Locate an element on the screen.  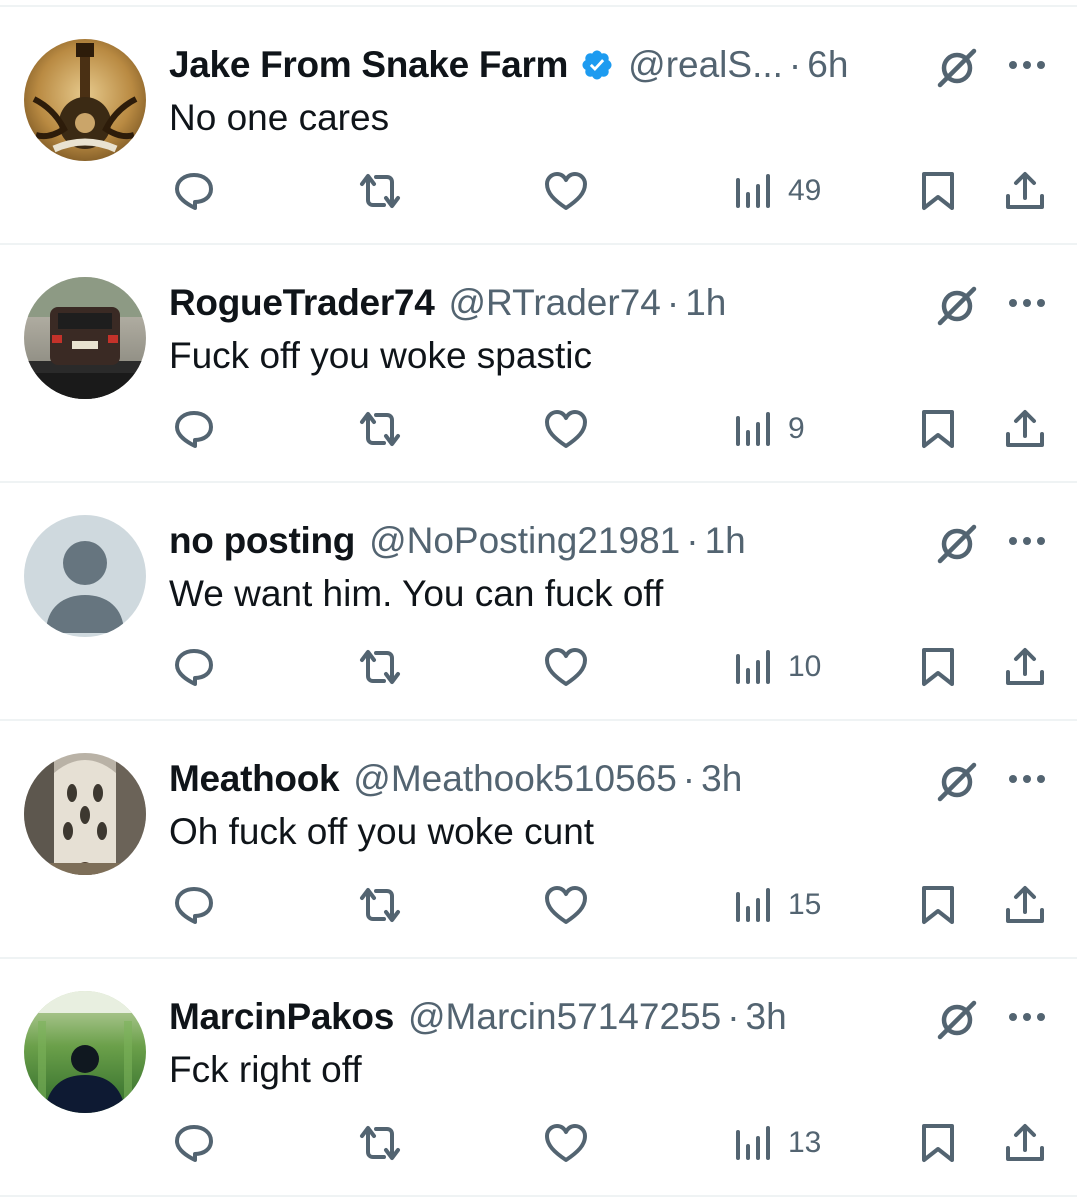
tweet-header: no posting @NoPosting21981 · 1h is located at coordinates (457, 541).